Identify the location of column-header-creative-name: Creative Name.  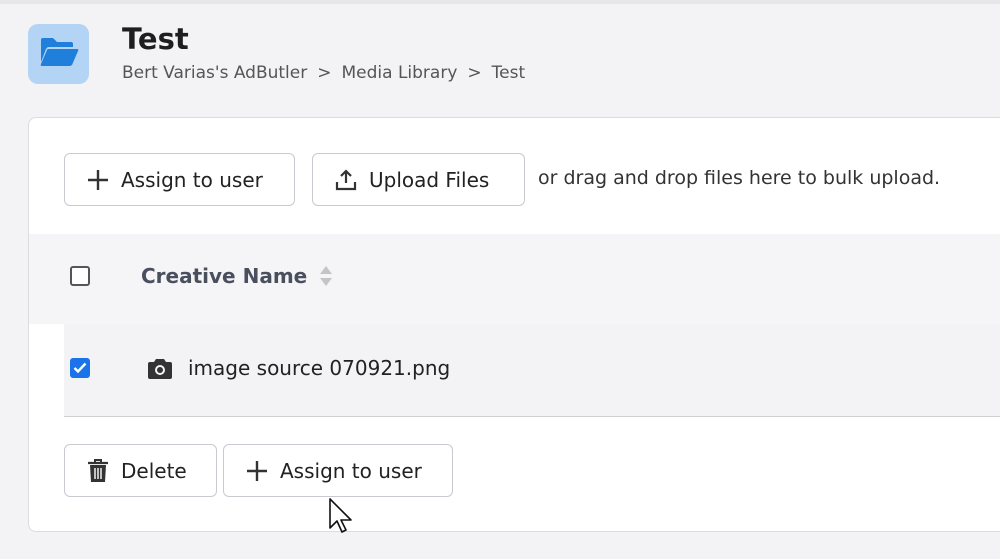
(237, 276).